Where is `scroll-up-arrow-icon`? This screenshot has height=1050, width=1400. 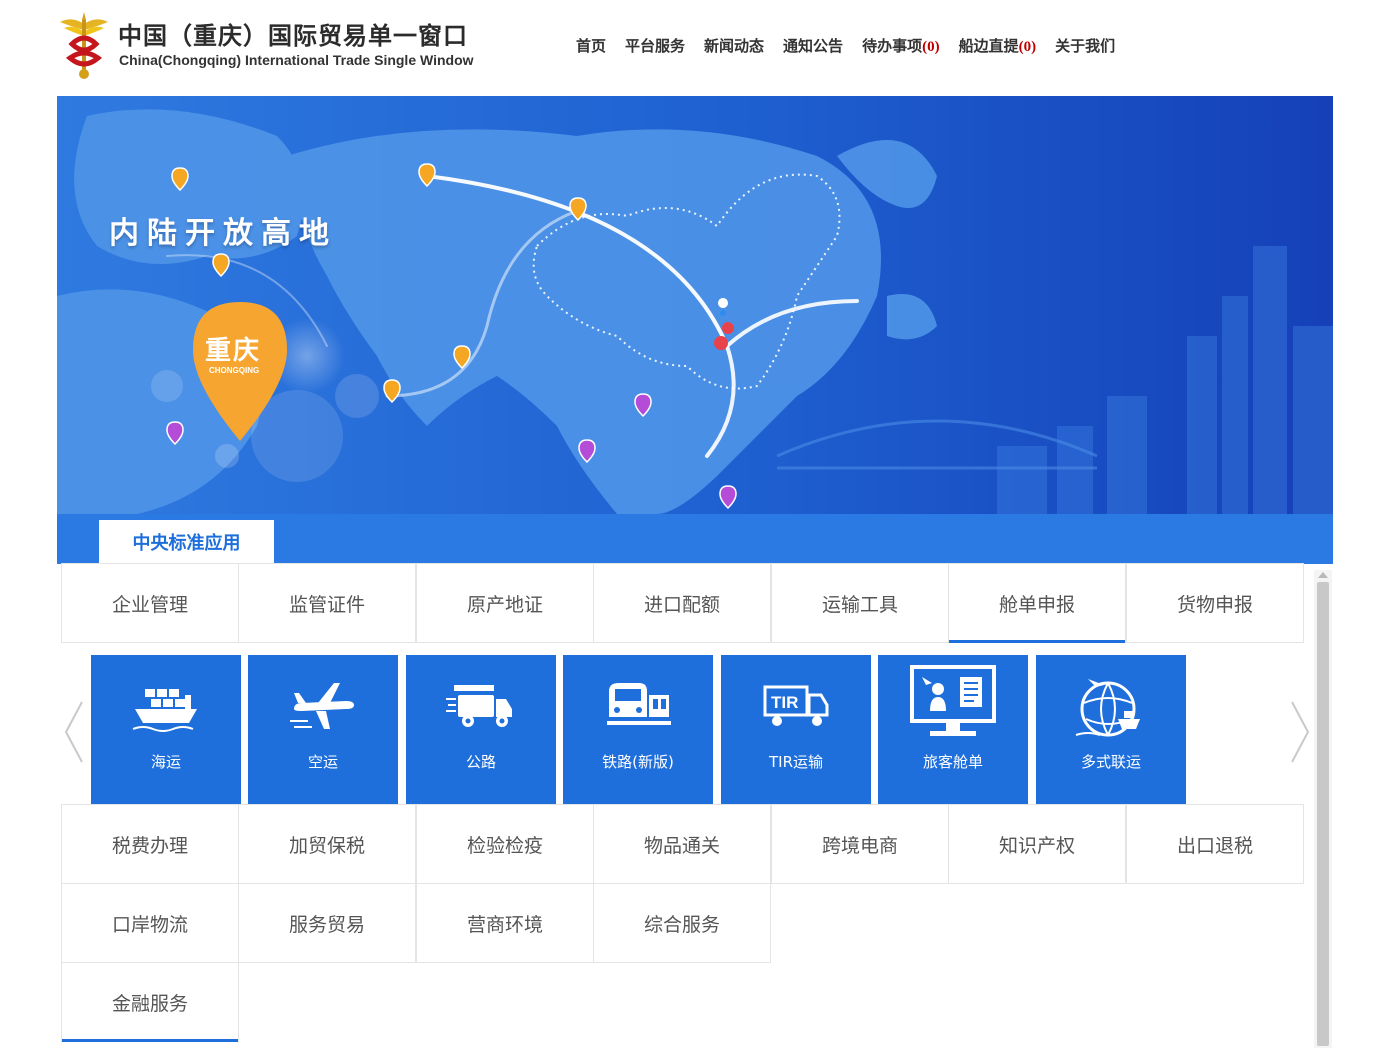 scroll-up-arrow-icon is located at coordinates (1323, 575).